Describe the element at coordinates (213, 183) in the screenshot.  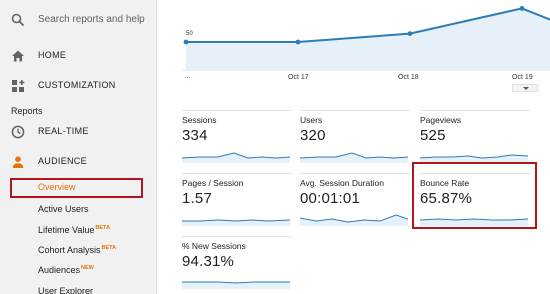
I see `metric-label: Pages / Session` at that location.